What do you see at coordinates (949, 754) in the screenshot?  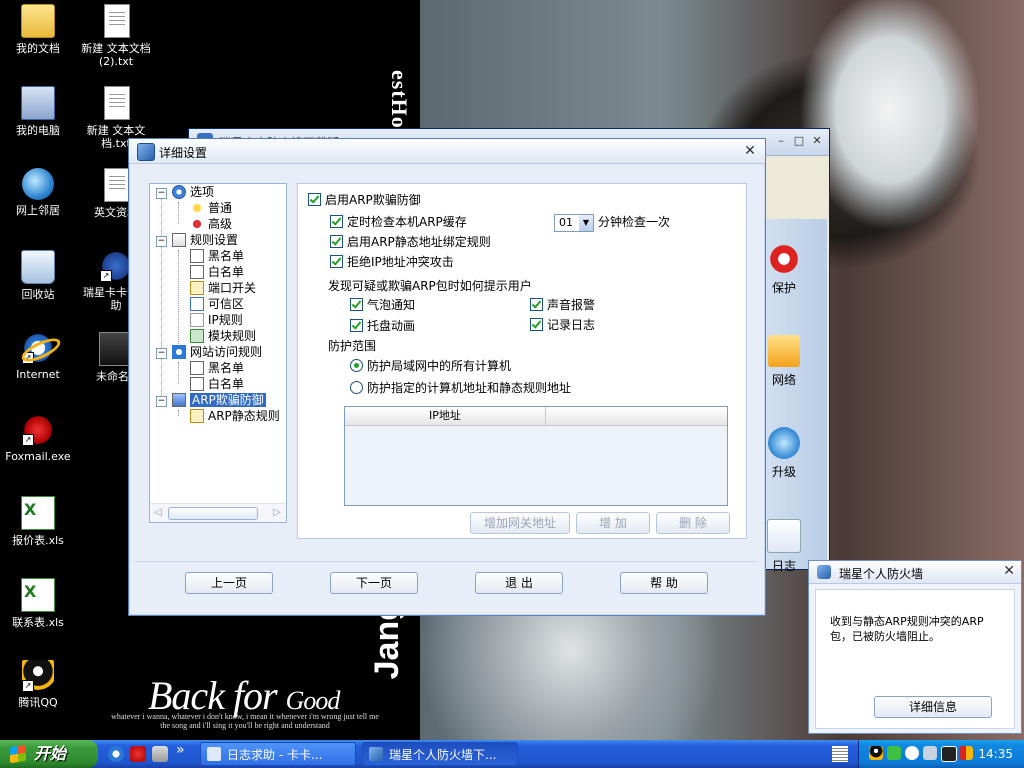 I see `monitor-tray-icon` at bounding box center [949, 754].